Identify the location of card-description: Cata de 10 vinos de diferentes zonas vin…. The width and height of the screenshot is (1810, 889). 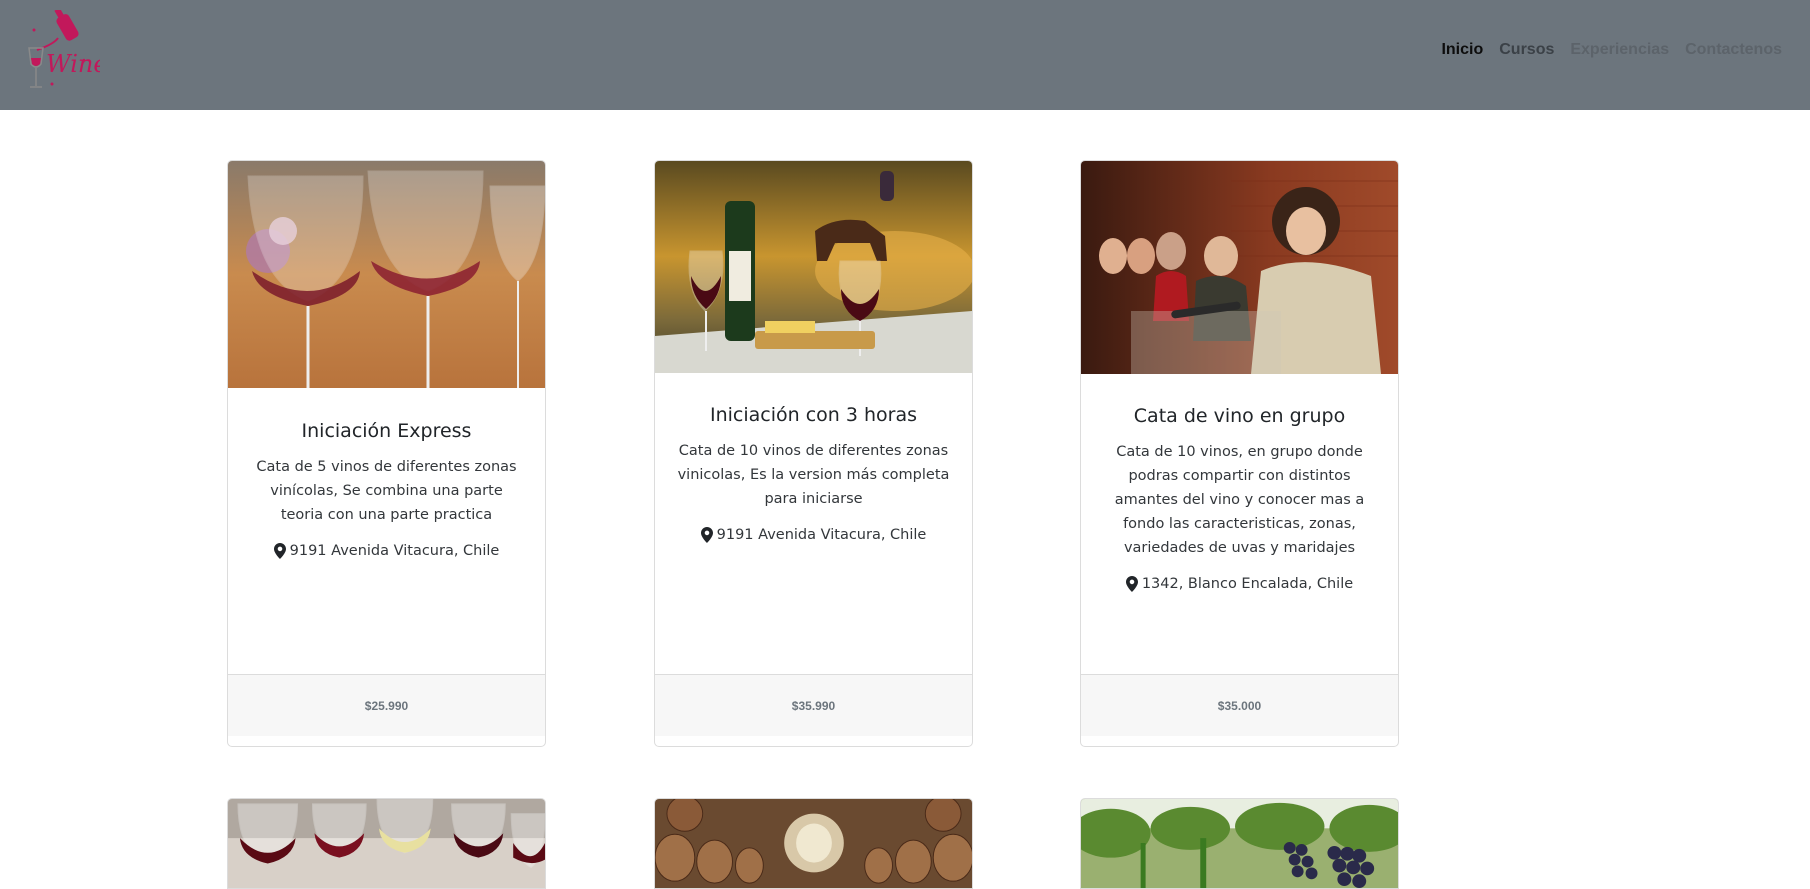
(813, 474).